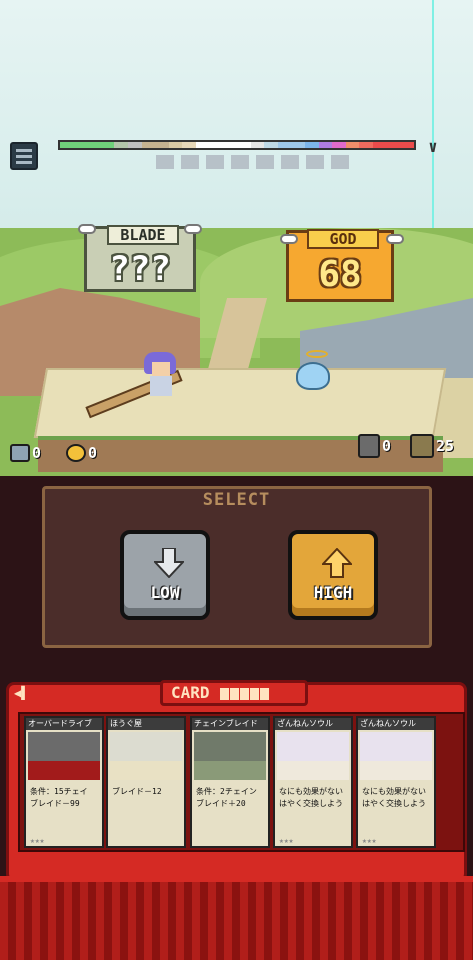 The width and height of the screenshot is (473, 960). Describe the element at coordinates (340, 274) in the screenshot. I see `god-sign-value: 68` at that location.